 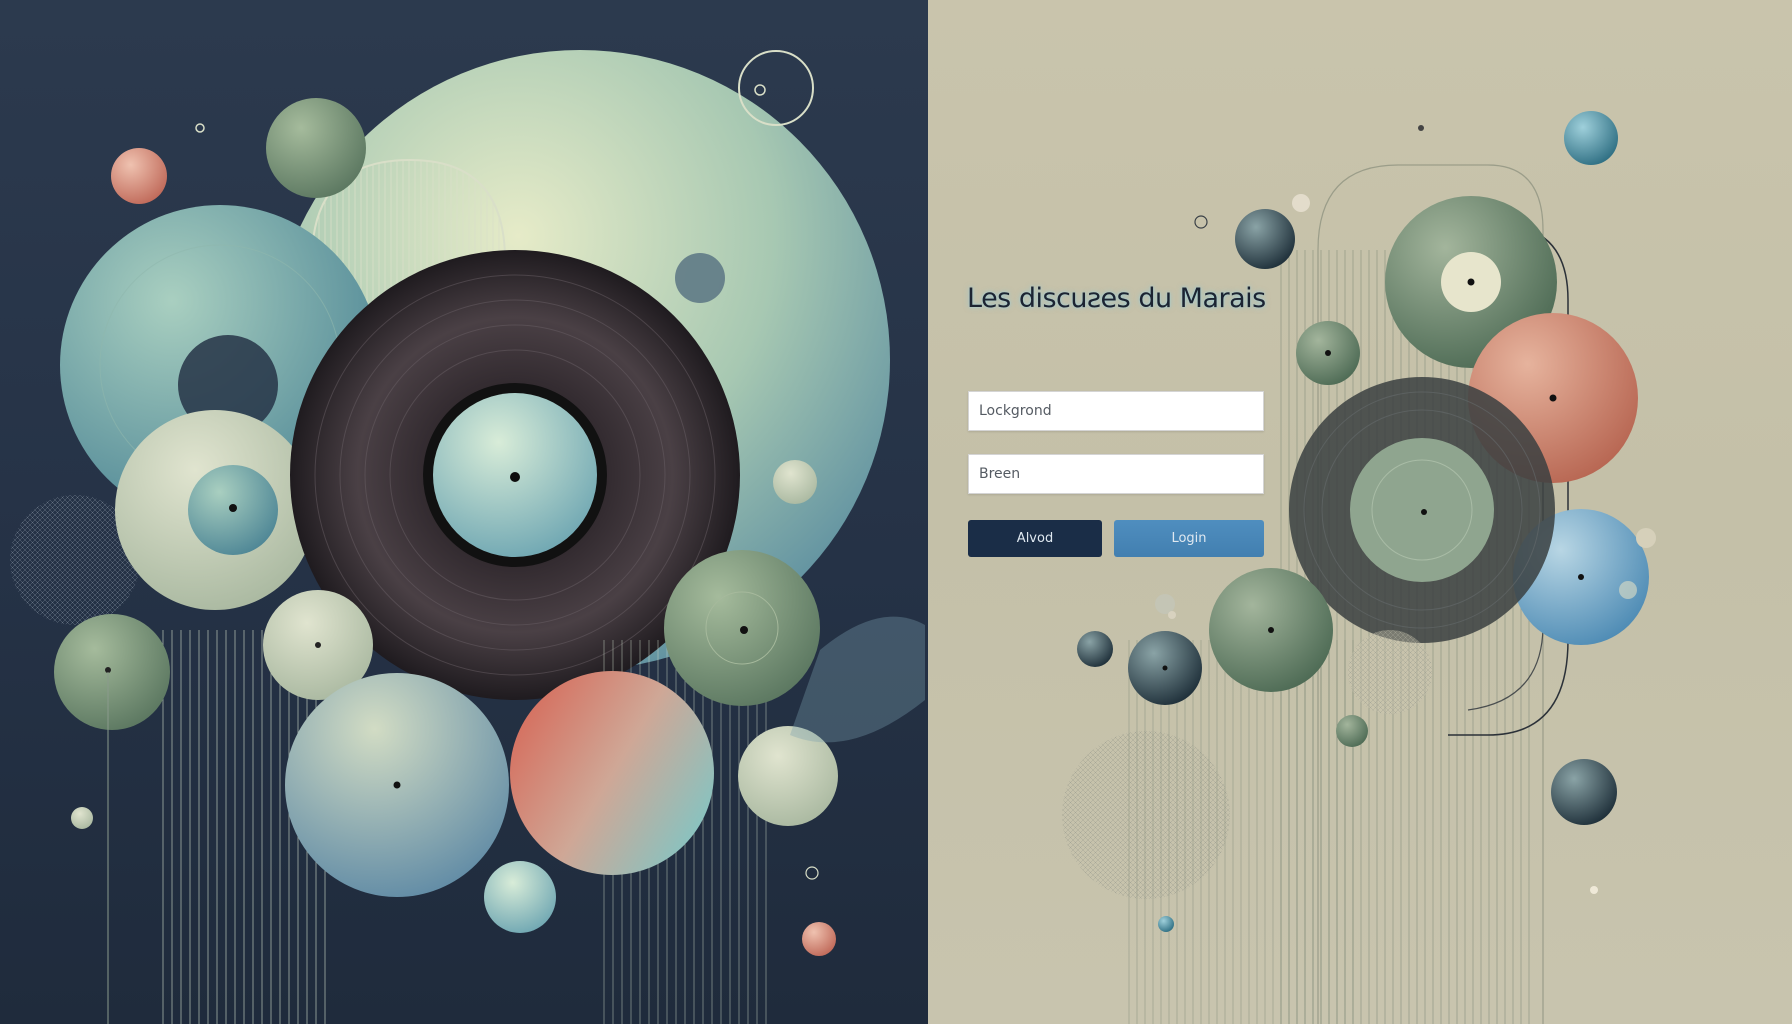 I want to click on primary-action-button: Alvod, so click(x=1035, y=538).